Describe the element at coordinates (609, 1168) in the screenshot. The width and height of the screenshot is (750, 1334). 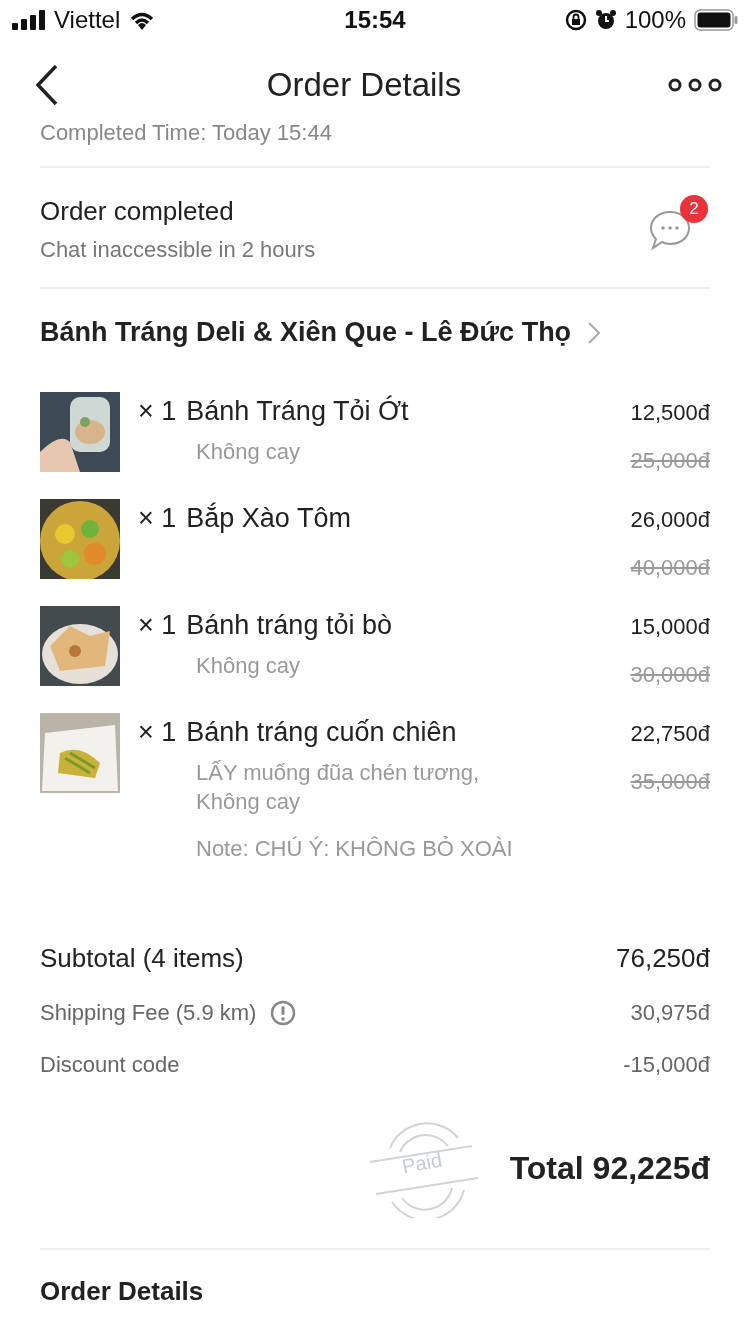
I see `order-total: Total 92,225đ` at that location.